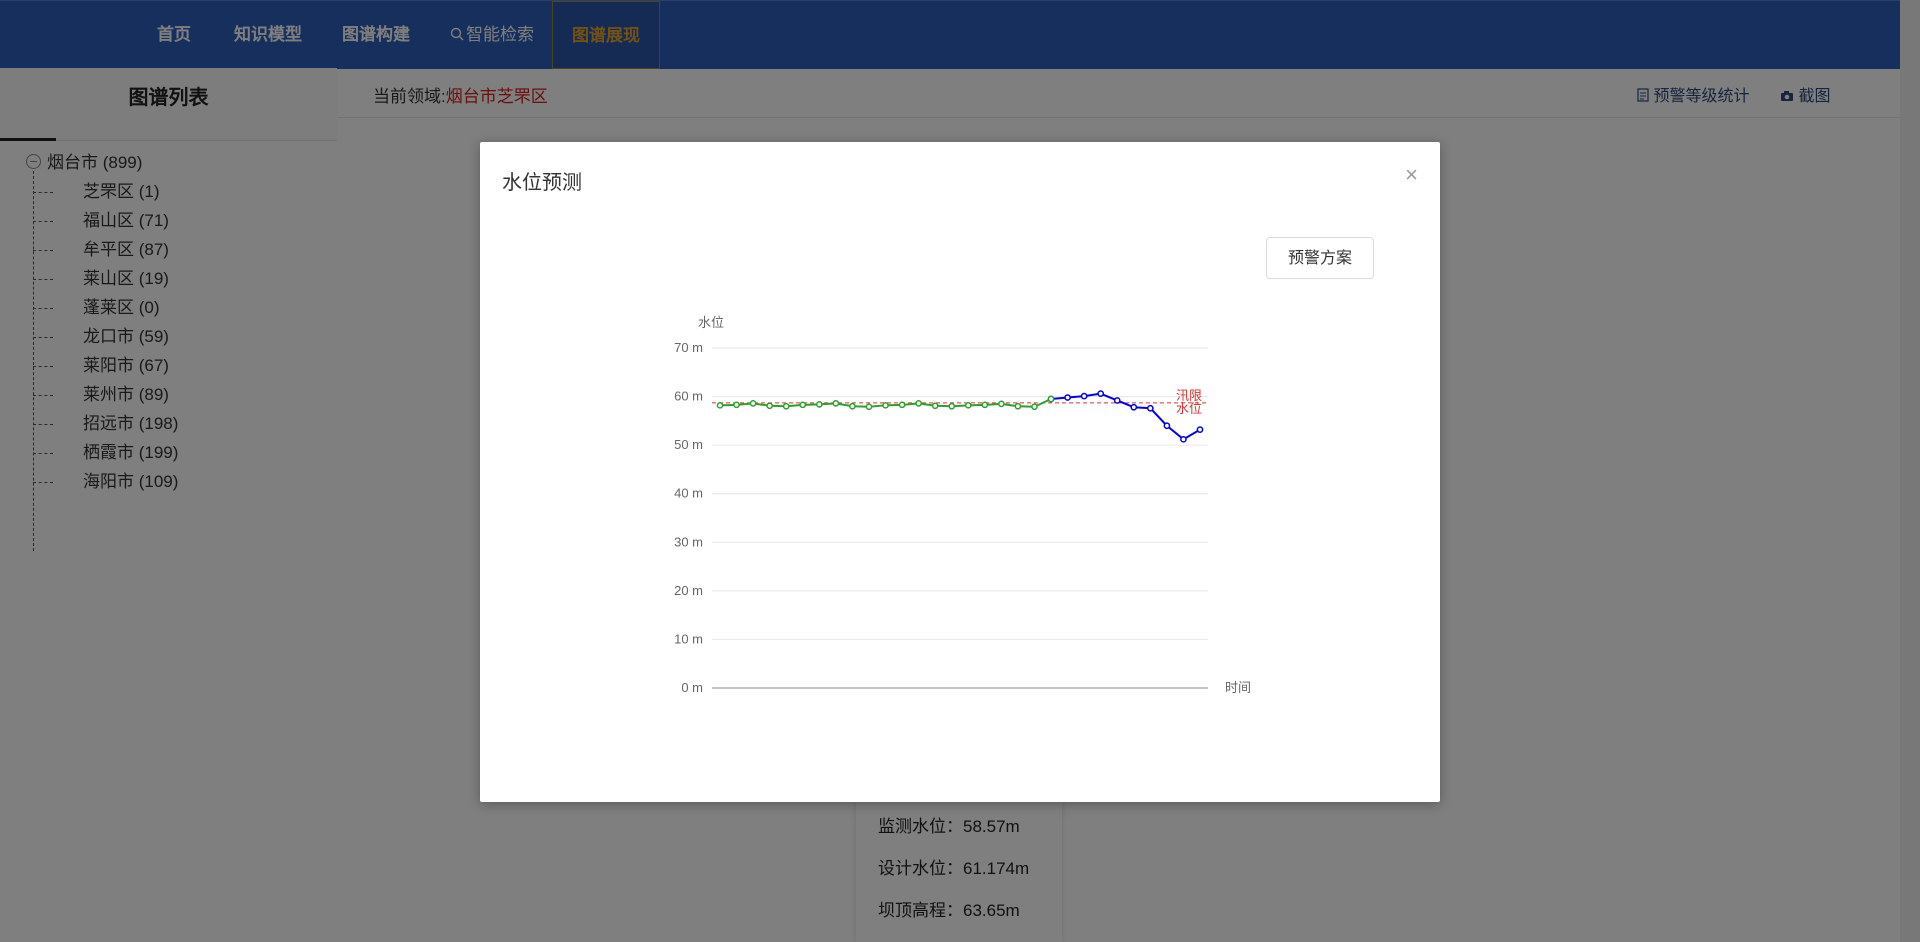 The image size is (1920, 942). I want to click on y-tick-label: 70 m, so click(688, 347).